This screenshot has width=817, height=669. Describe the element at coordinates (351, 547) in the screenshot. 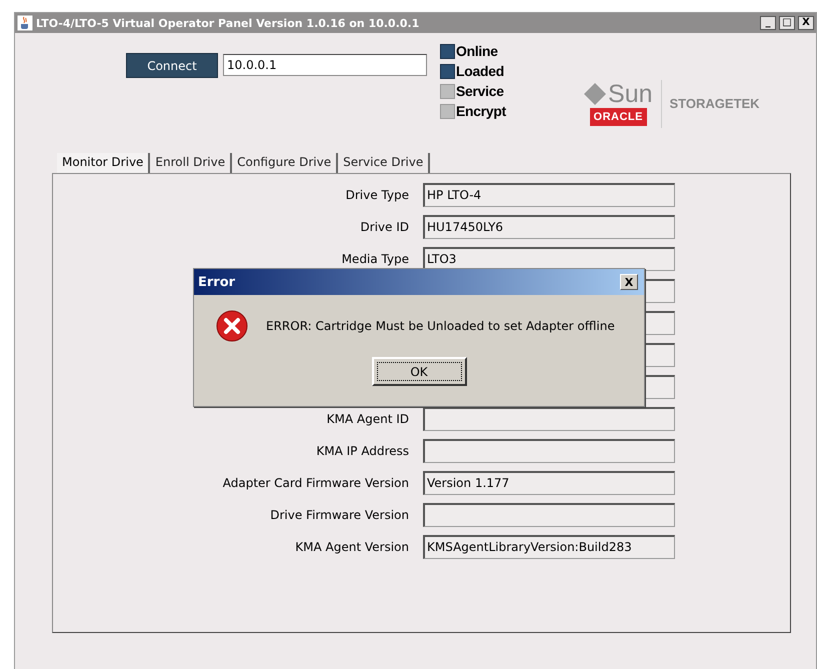

I see `field-label: KMA Agent Version` at that location.